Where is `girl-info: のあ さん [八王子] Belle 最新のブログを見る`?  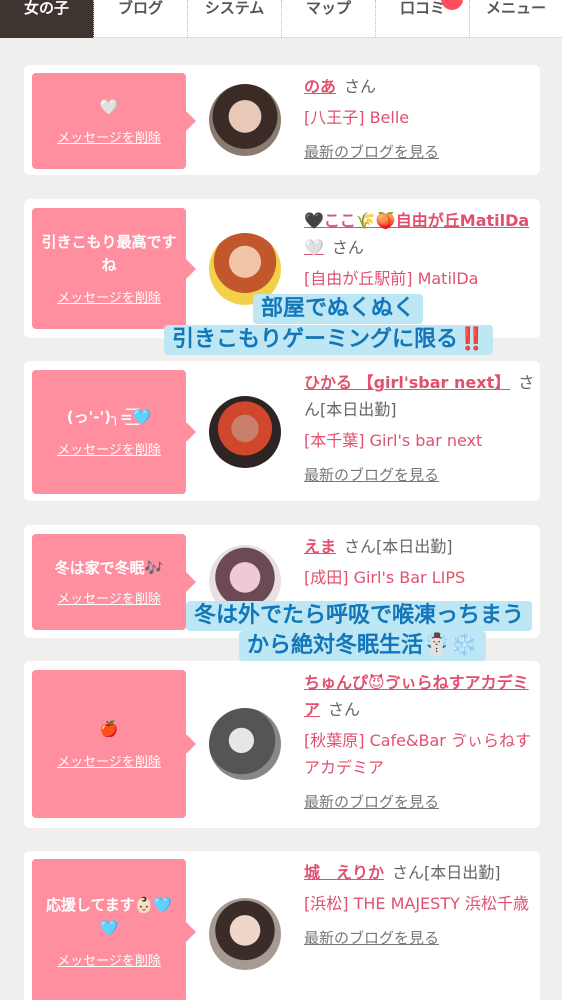
girl-info: のあ さん [八王子] Belle 最新のブログを見る is located at coordinates (420, 117).